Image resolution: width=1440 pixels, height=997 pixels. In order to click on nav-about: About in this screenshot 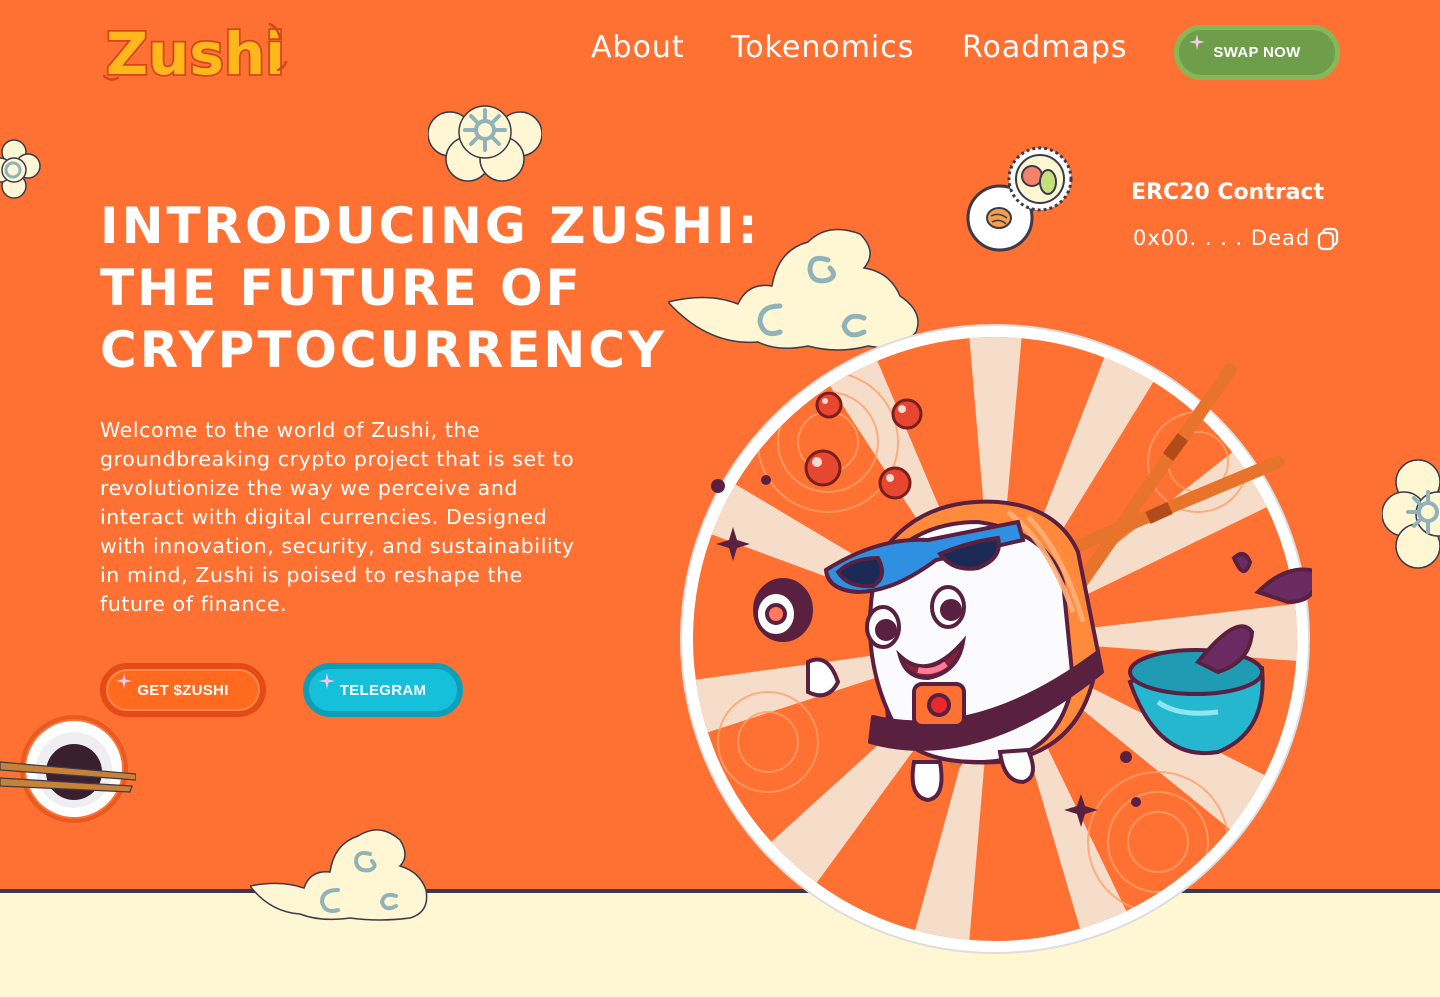, I will do `click(638, 47)`.